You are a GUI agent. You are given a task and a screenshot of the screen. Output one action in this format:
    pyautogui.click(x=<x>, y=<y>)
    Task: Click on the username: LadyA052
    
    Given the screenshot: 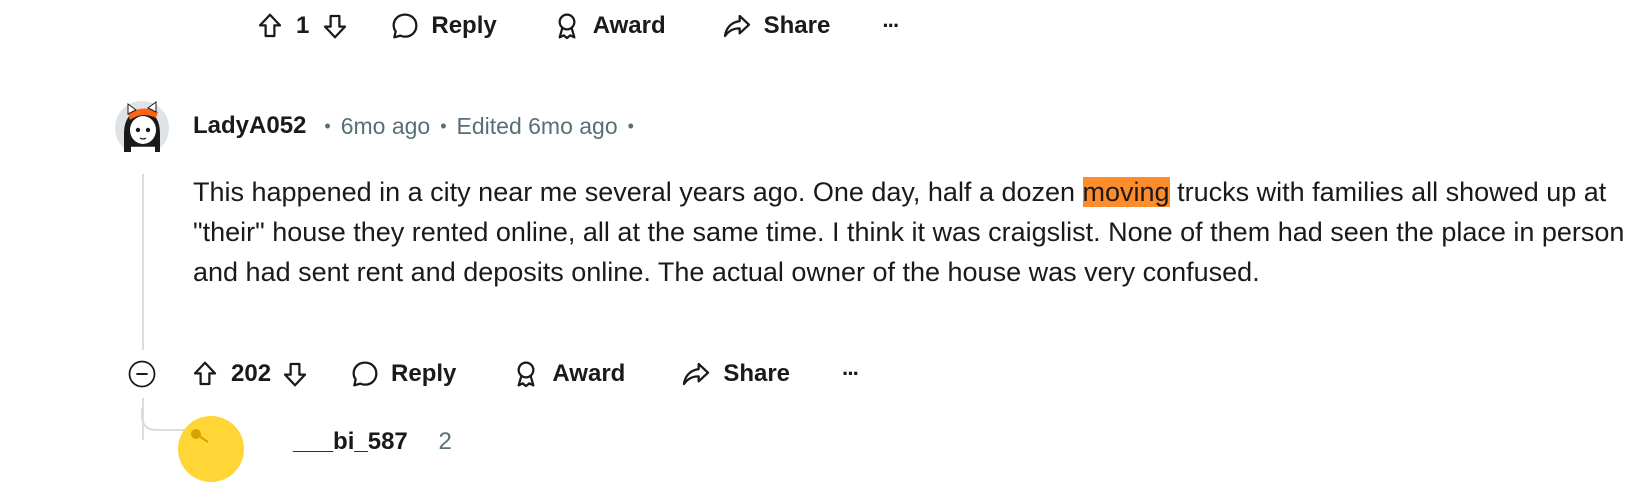 What is the action you would take?
    pyautogui.click(x=249, y=126)
    